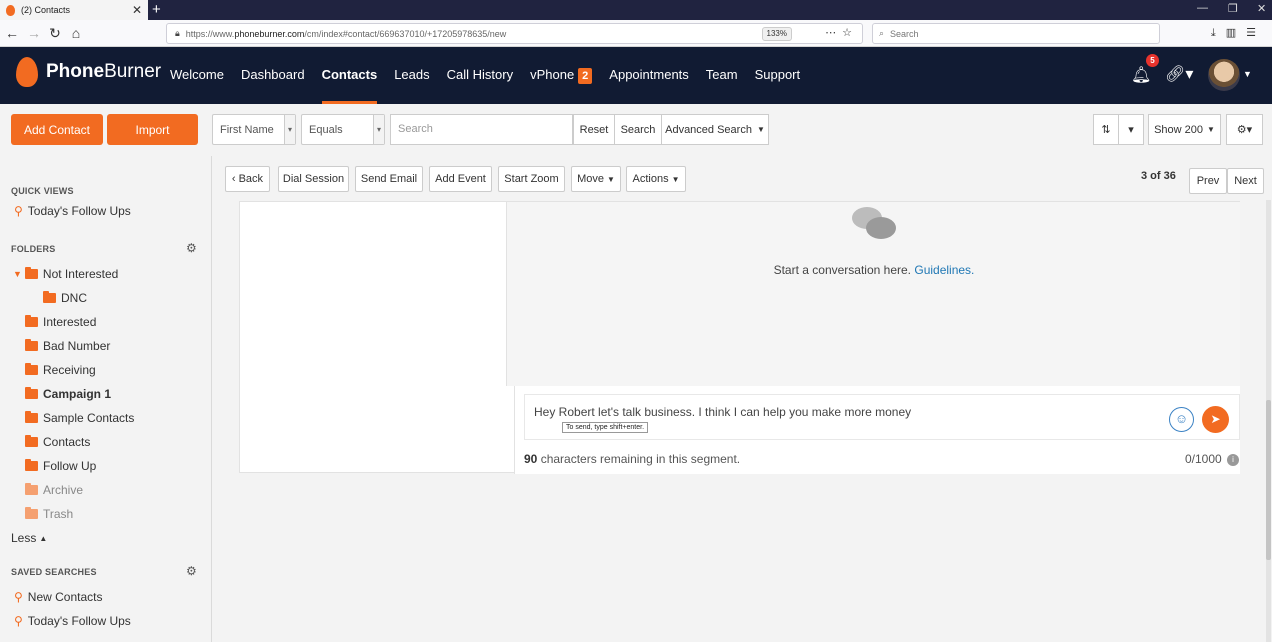  Describe the element at coordinates (197, 75) in the screenshot. I see `nav-welcome: Welcome` at that location.